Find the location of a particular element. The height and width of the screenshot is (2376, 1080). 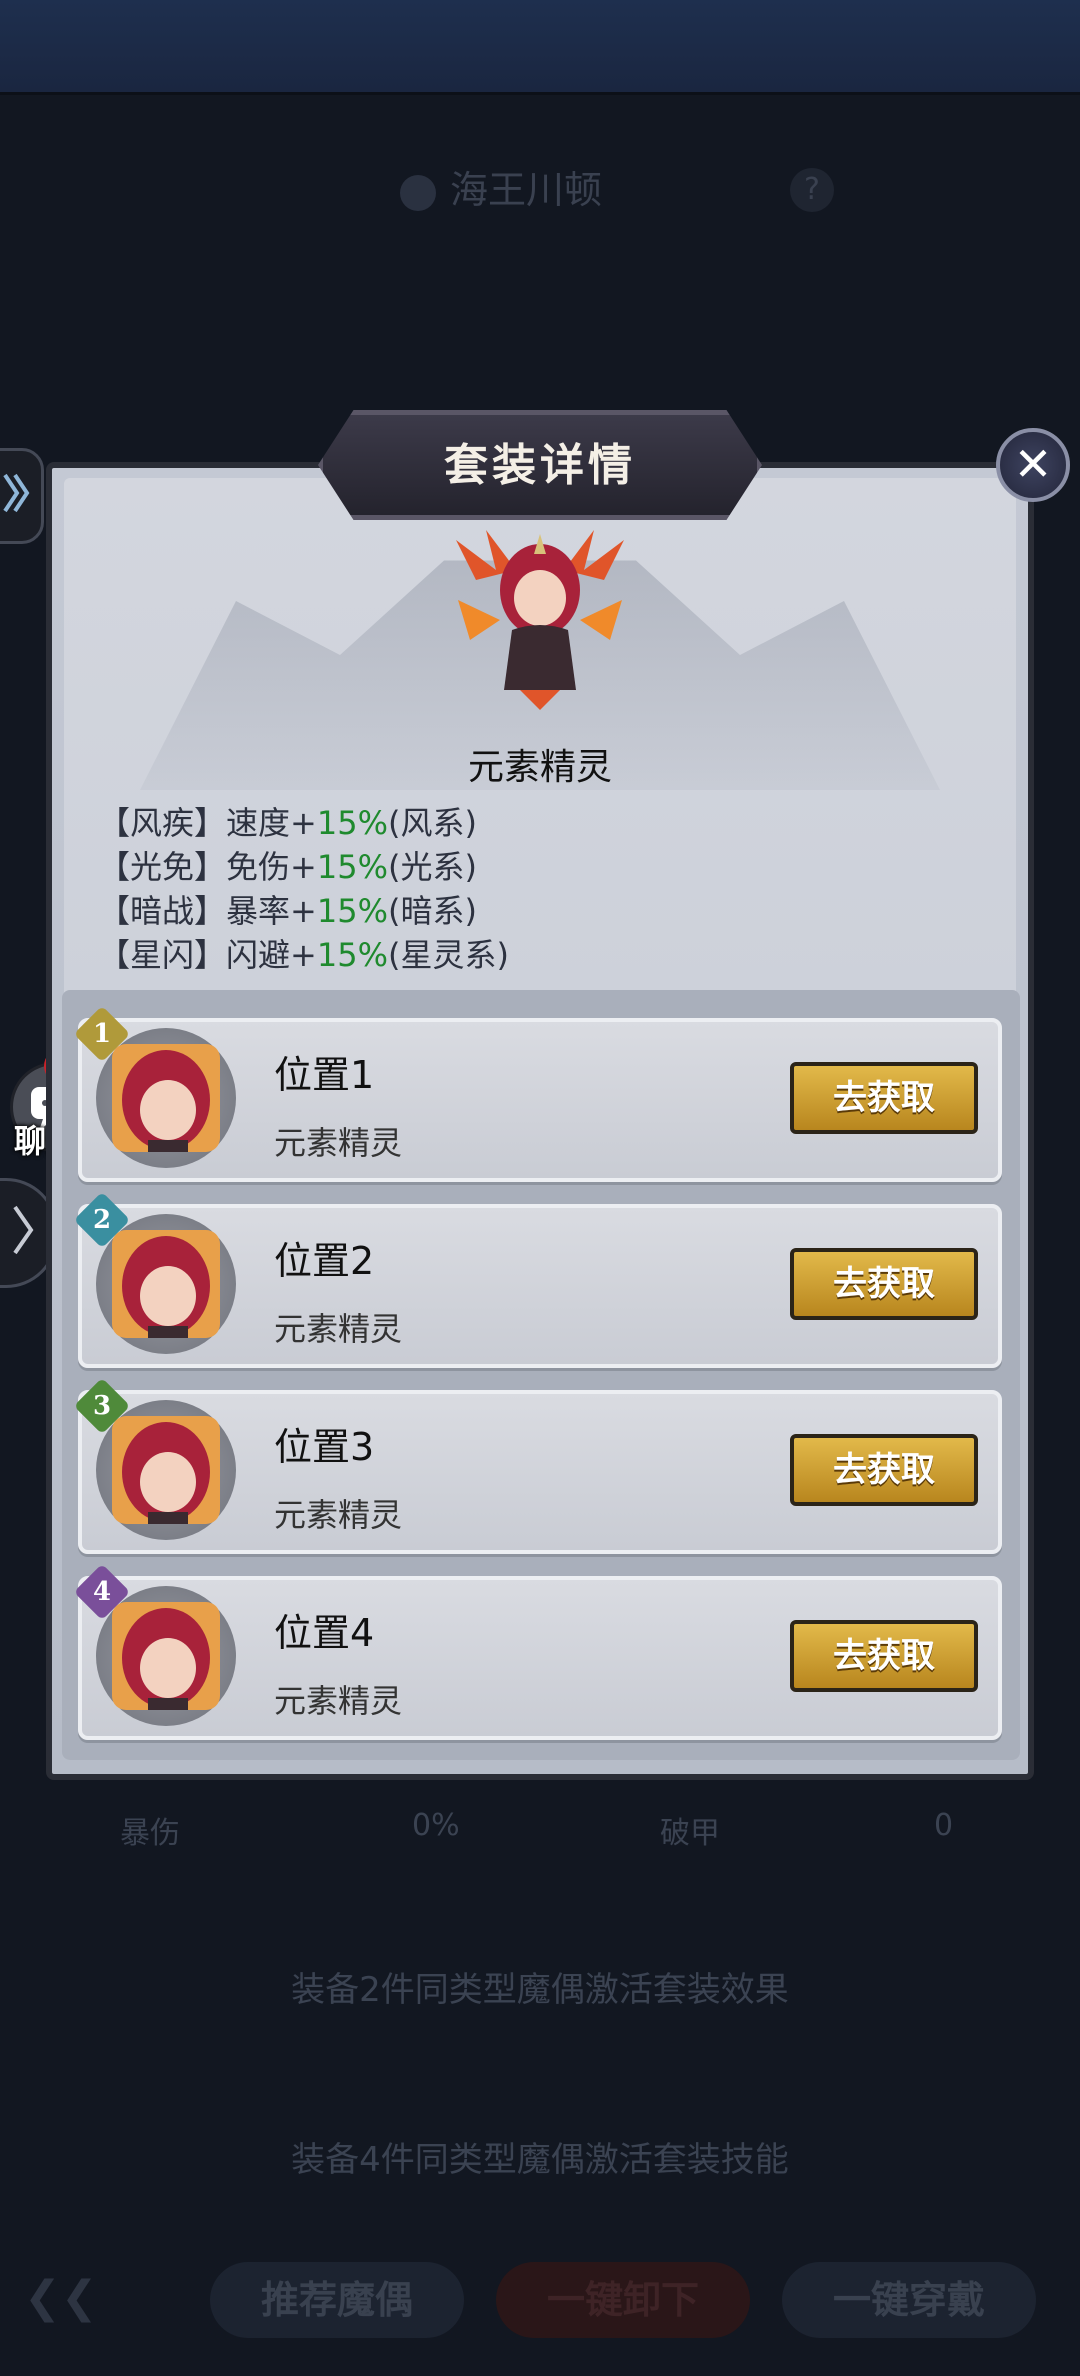

close-icon: ✕ is located at coordinates (1033, 464).